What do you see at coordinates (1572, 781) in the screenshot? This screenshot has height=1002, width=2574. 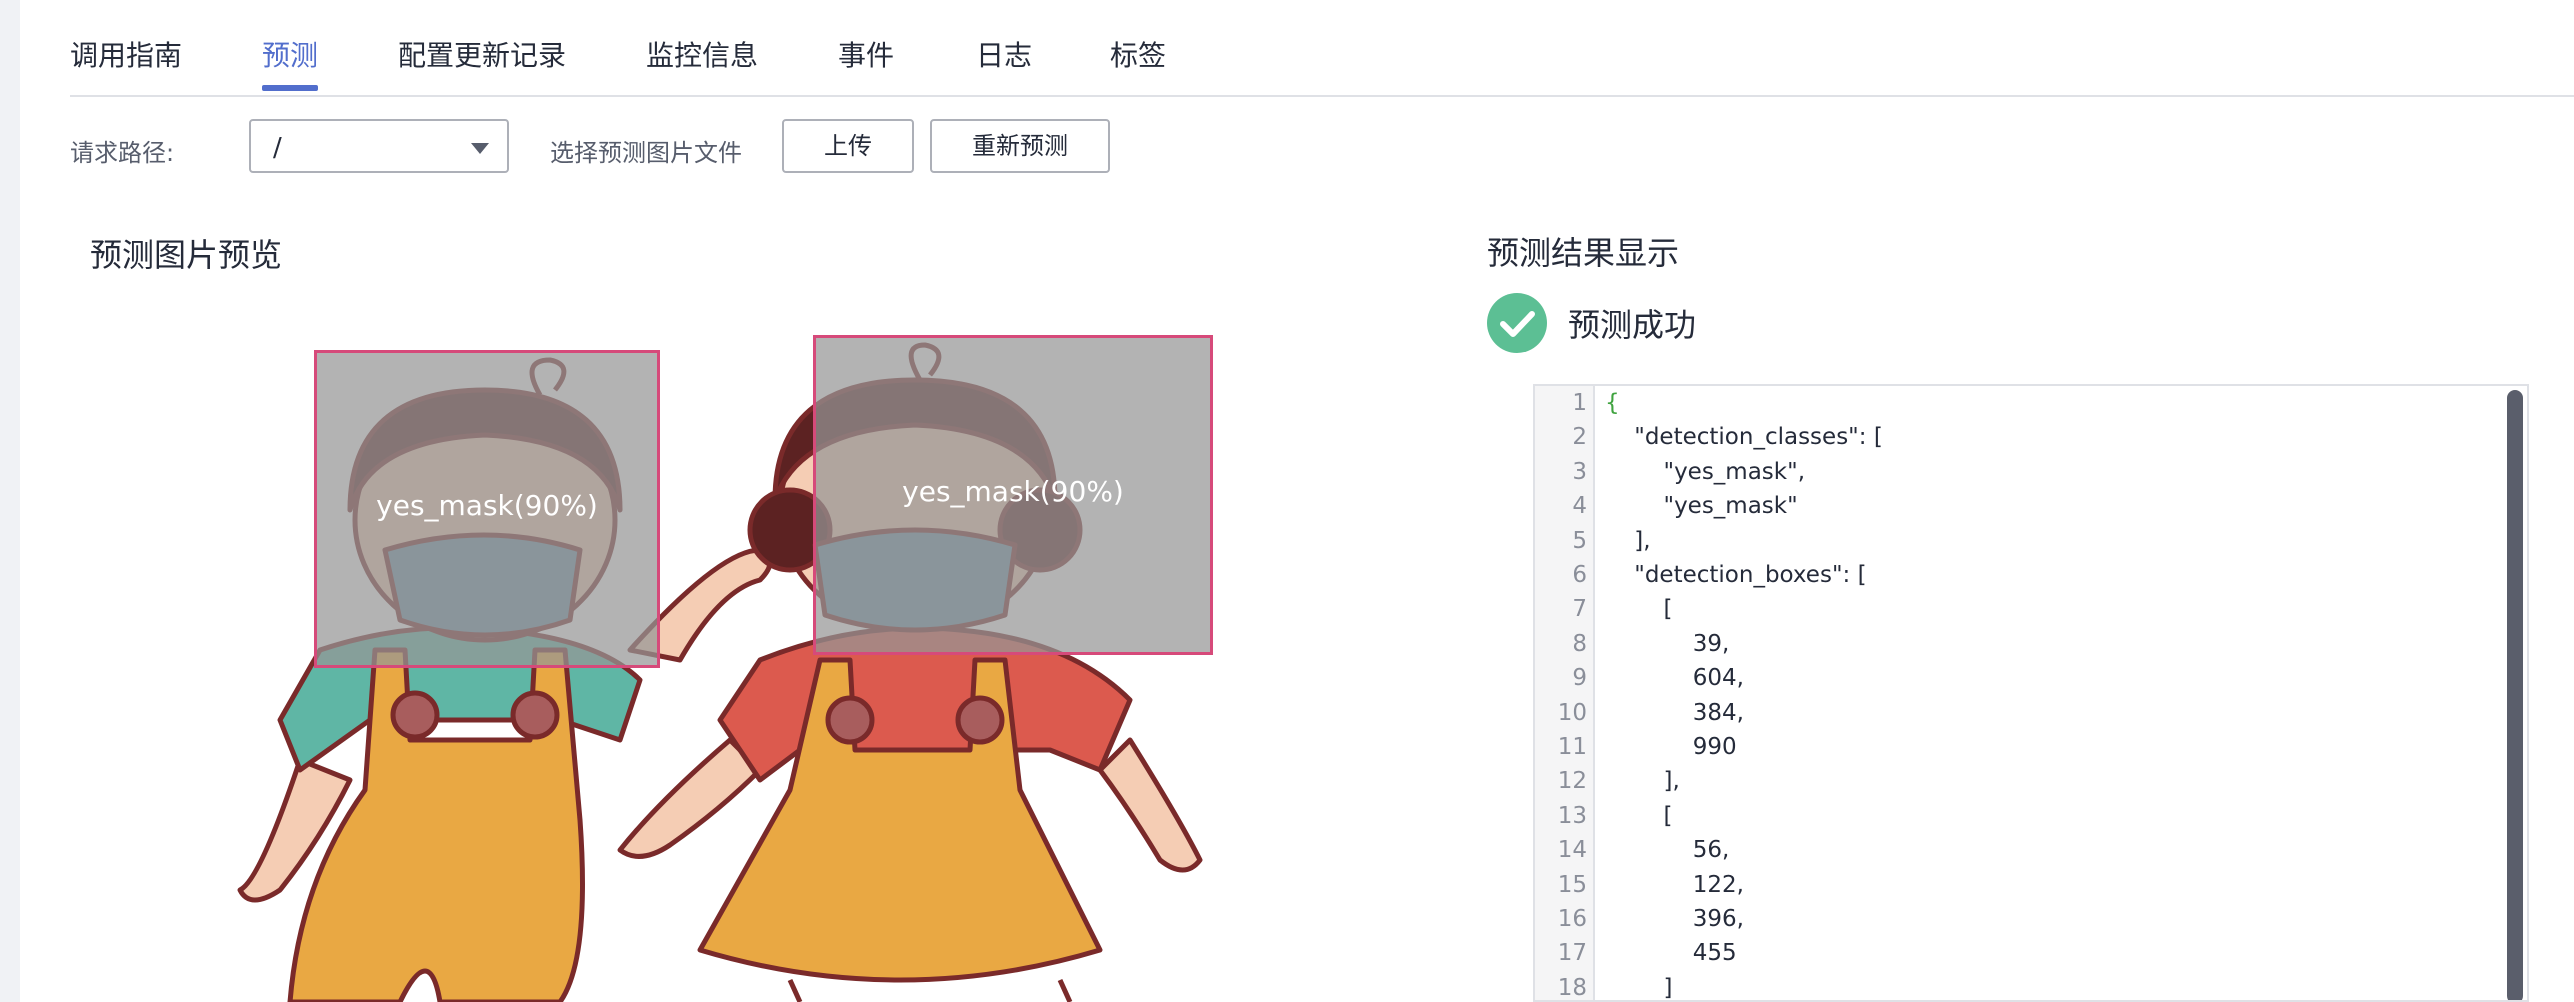 I see `line-number: 12` at bounding box center [1572, 781].